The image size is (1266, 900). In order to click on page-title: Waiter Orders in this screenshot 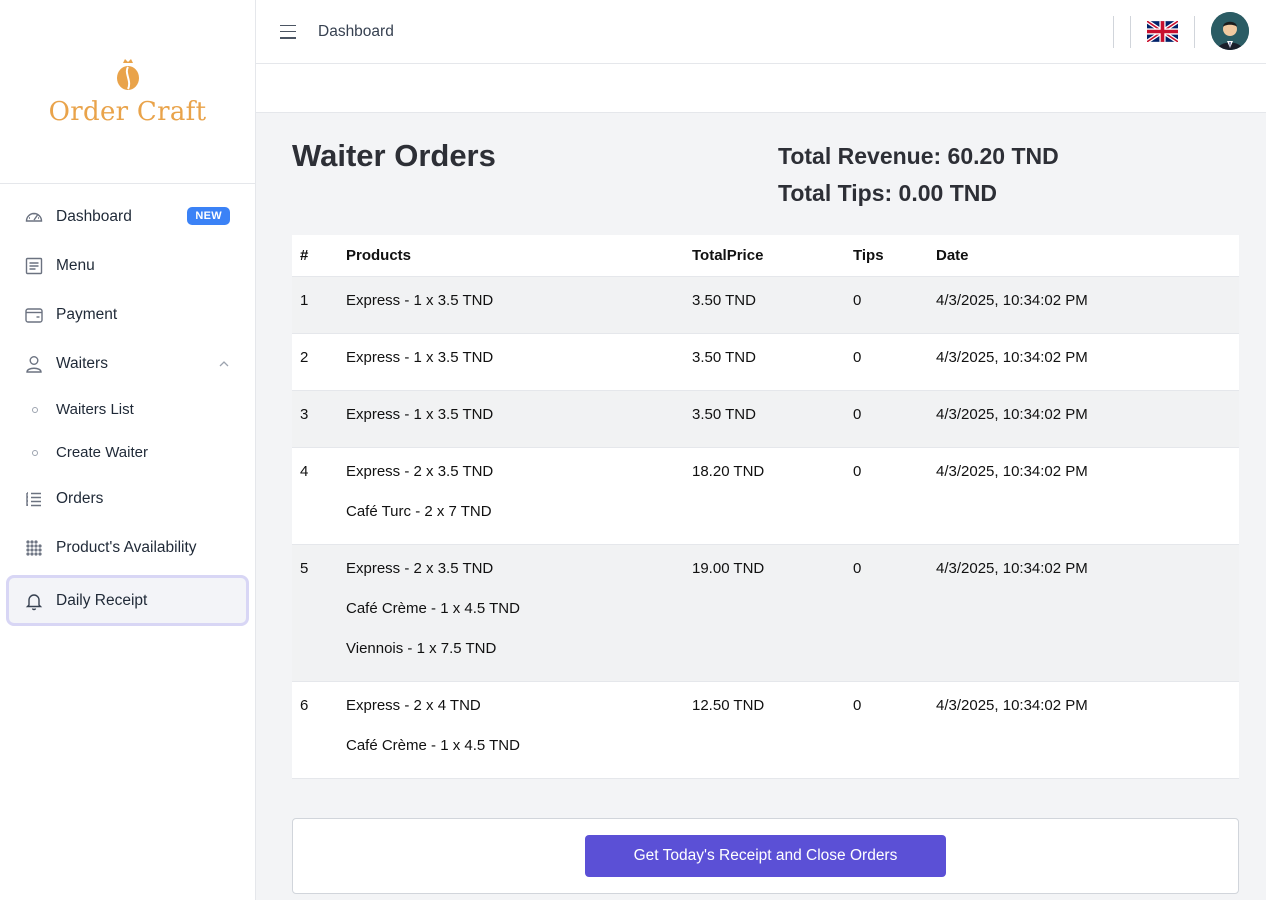, I will do `click(394, 155)`.